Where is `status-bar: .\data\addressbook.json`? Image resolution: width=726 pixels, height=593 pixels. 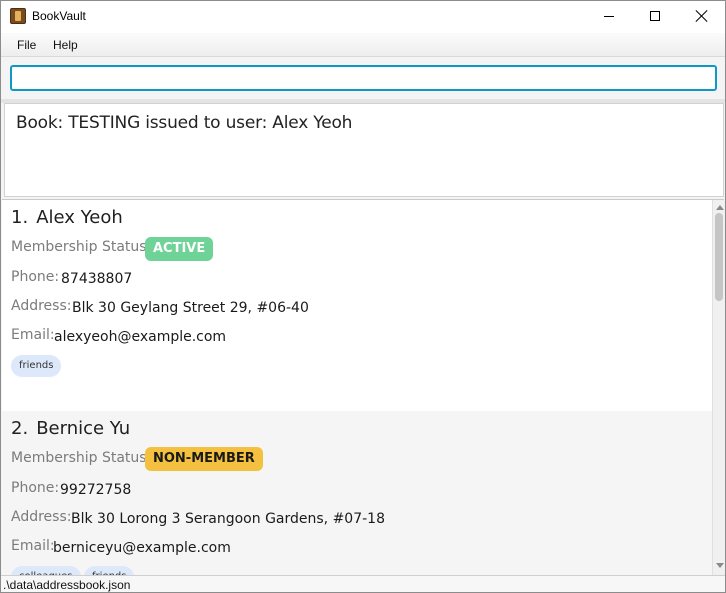 status-bar: .\data\addressbook.json is located at coordinates (363, 583).